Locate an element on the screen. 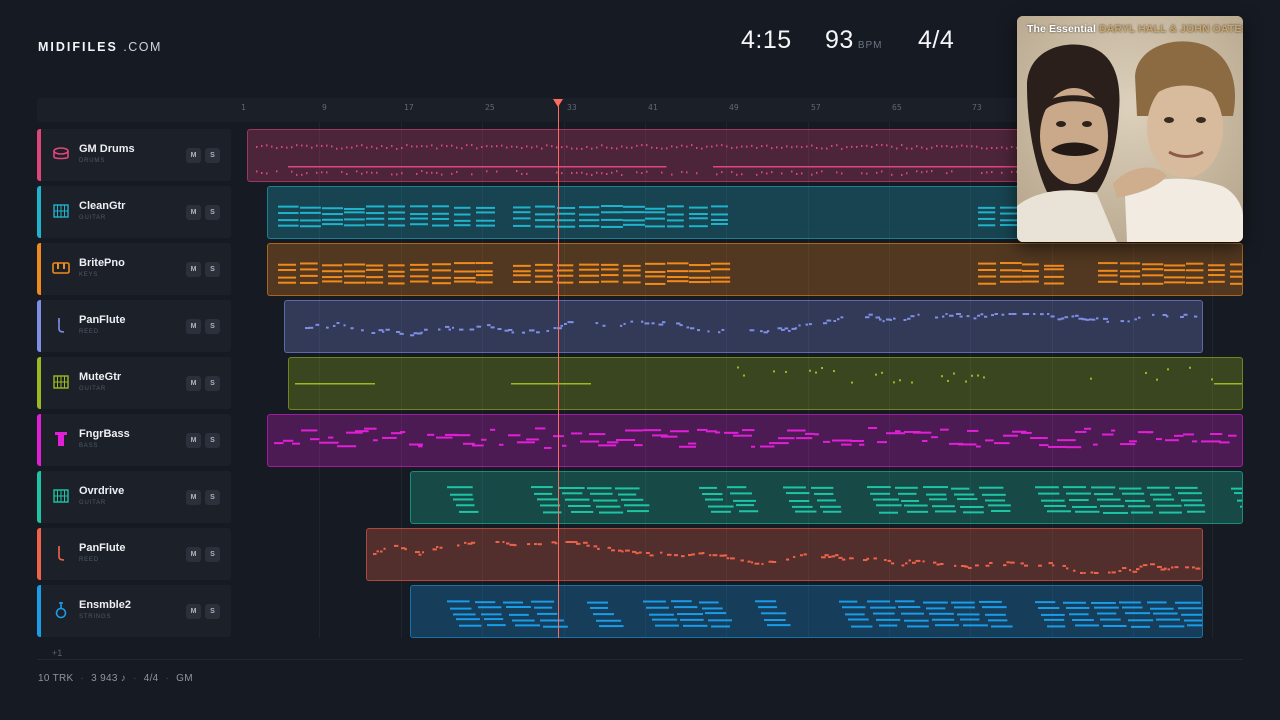 This screenshot has height=720, width=1280. brand-logo: MIDIFILES .COM is located at coordinates (100, 47).